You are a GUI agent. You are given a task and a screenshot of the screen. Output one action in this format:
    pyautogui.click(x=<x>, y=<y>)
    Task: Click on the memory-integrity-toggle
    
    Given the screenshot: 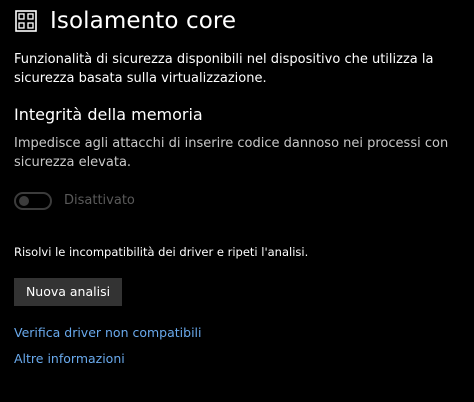 What is the action you would take?
    pyautogui.click(x=33, y=201)
    